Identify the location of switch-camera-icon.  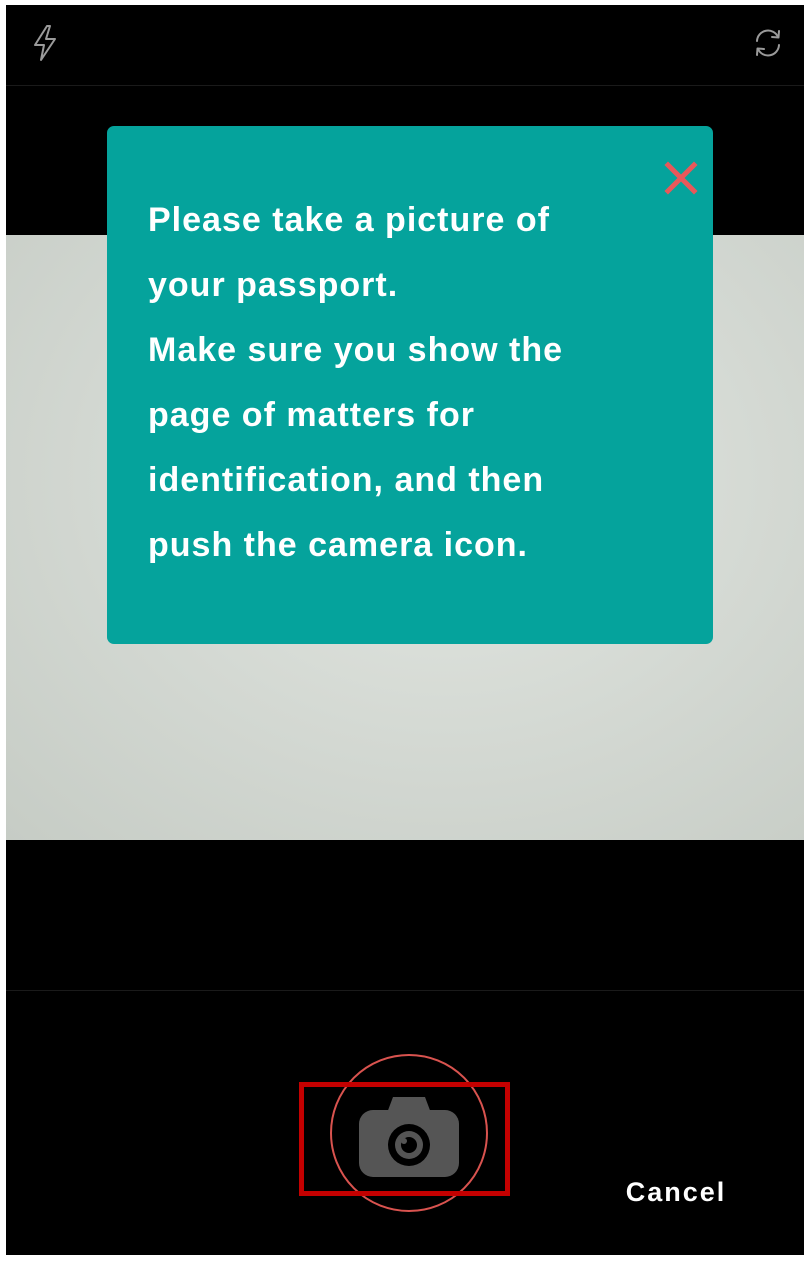
(768, 43).